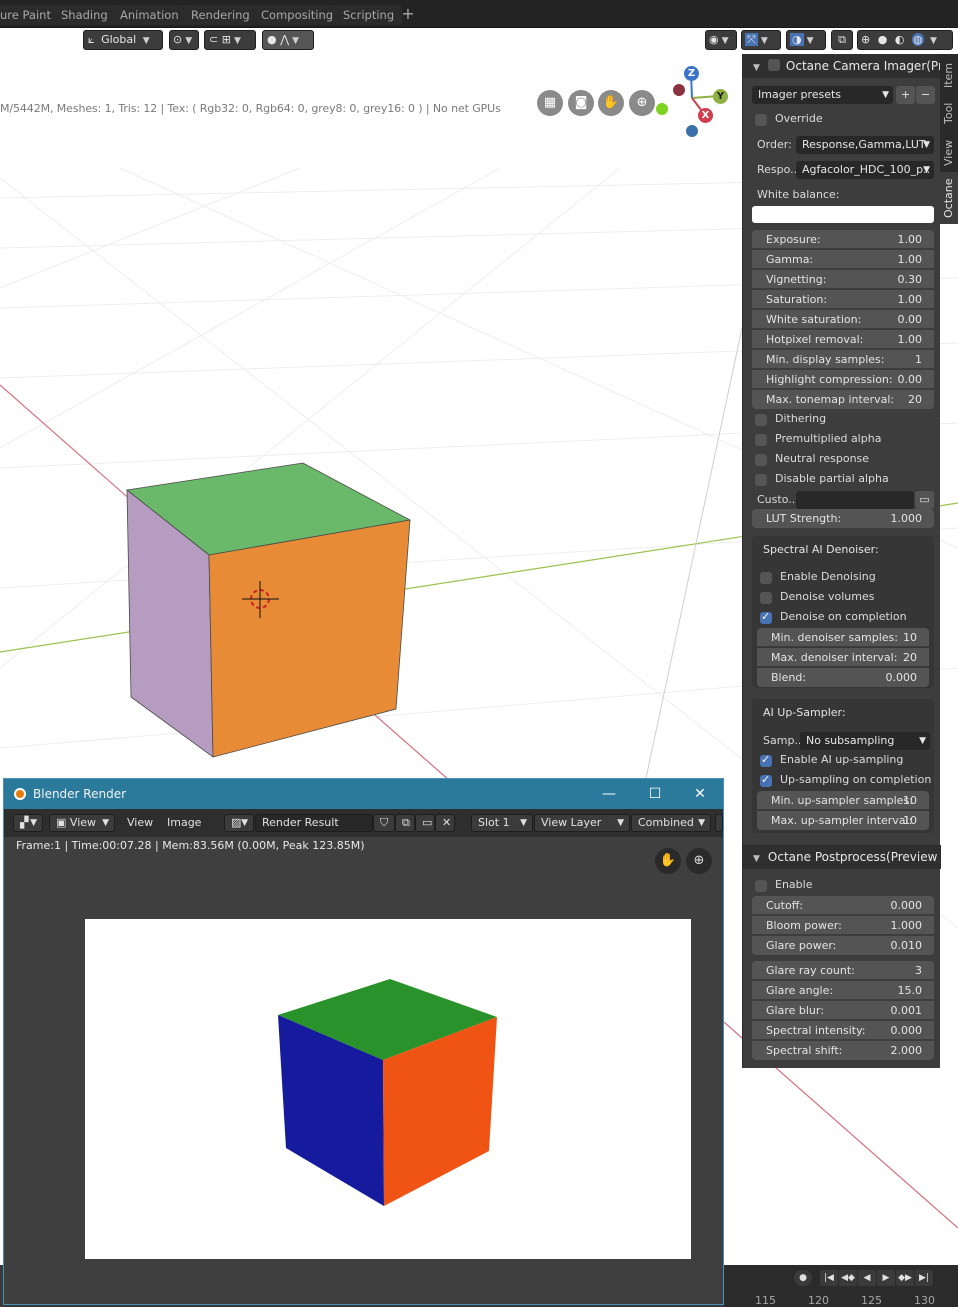 The height and width of the screenshot is (1307, 958). What do you see at coordinates (843, 820) in the screenshot?
I see `max-upsampler-interval-field: Max. up-sampler interval: 10` at bounding box center [843, 820].